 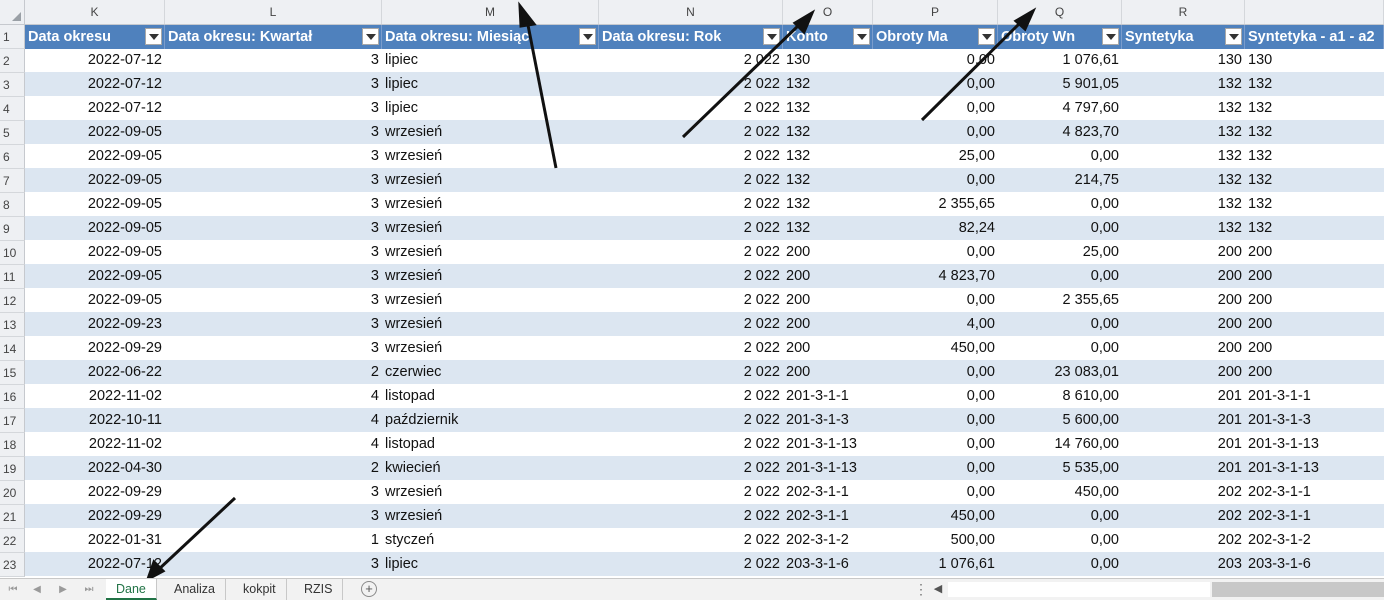 I want to click on cell-debit: 23 083,01, so click(x=1060, y=372).